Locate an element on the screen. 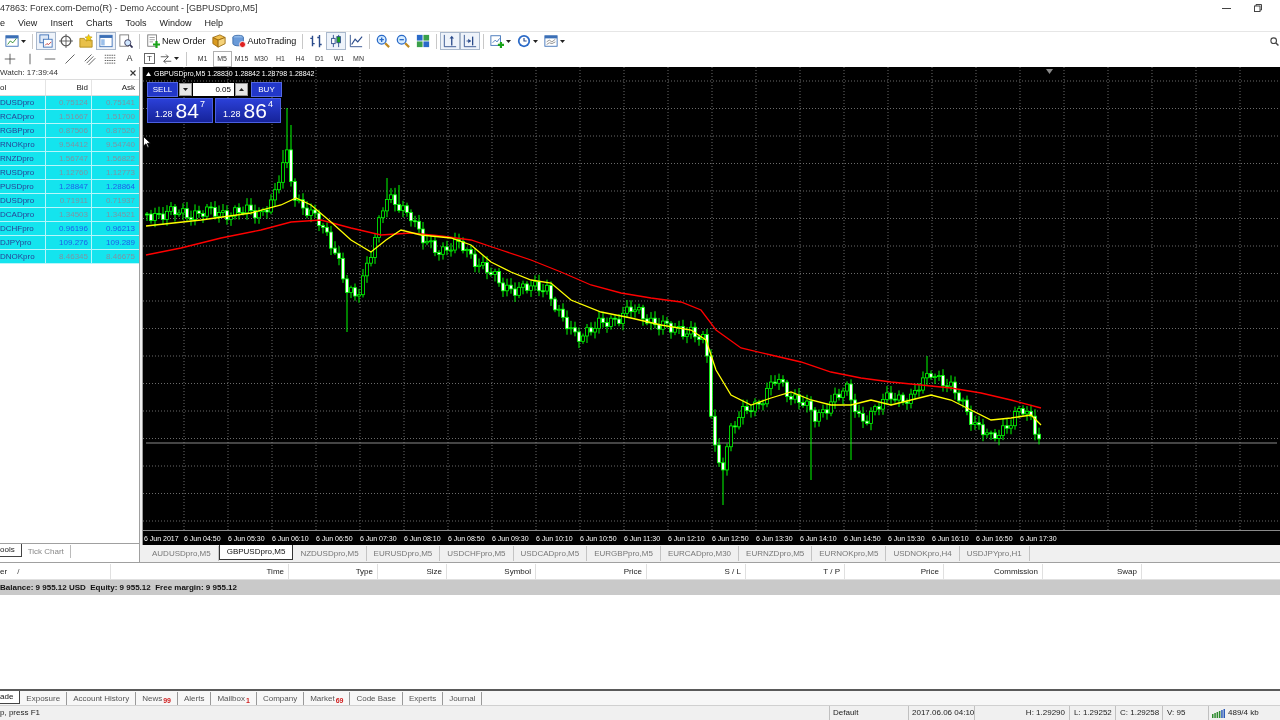 This screenshot has height=720, width=1280. ask-price: 0.71937 is located at coordinates (114, 200).